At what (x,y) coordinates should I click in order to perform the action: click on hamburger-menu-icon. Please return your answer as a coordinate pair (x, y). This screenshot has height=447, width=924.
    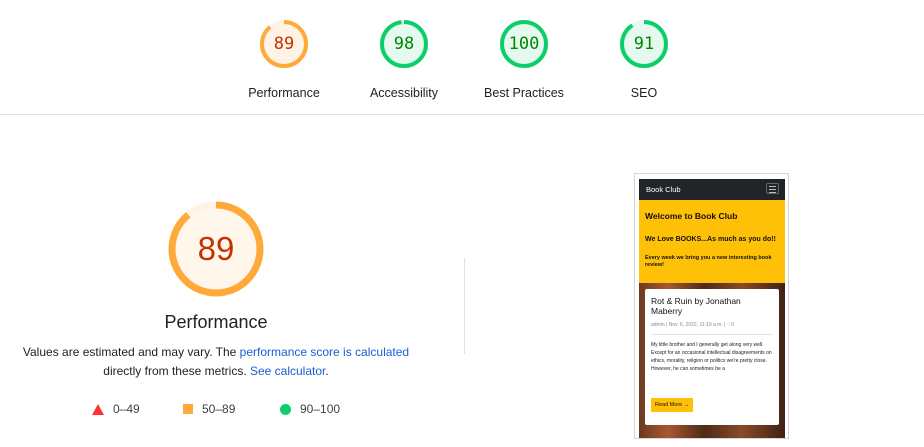
    Looking at the image, I should click on (772, 188).